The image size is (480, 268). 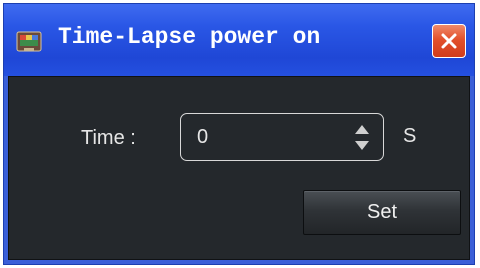 What do you see at coordinates (362, 129) in the screenshot?
I see `chevron-up-icon` at bounding box center [362, 129].